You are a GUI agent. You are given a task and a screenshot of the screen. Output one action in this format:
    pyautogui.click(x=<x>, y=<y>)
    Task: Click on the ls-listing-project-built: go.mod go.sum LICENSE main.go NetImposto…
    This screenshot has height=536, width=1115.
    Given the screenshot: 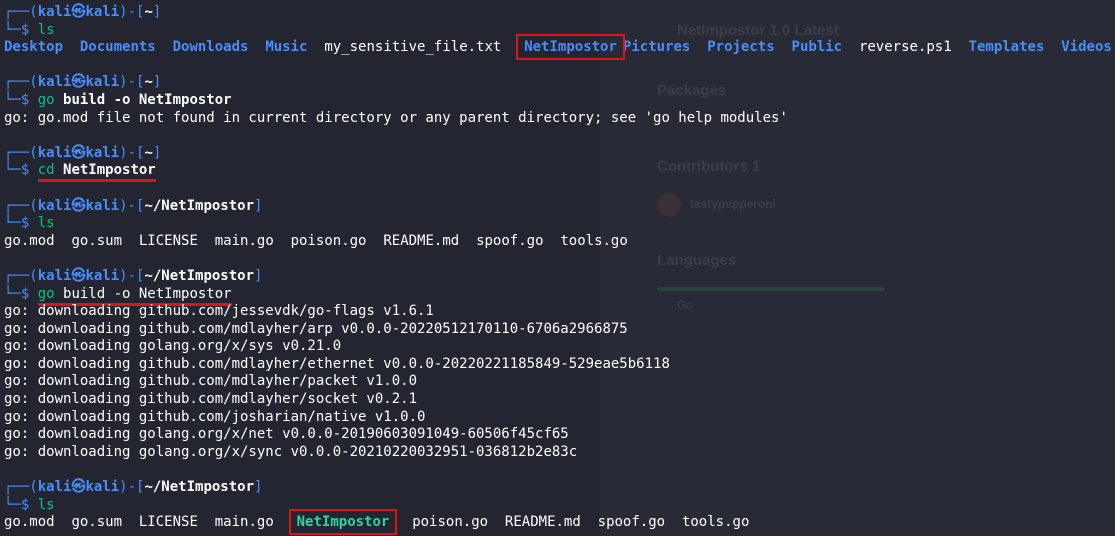 What is the action you would take?
    pyautogui.click(x=559, y=522)
    